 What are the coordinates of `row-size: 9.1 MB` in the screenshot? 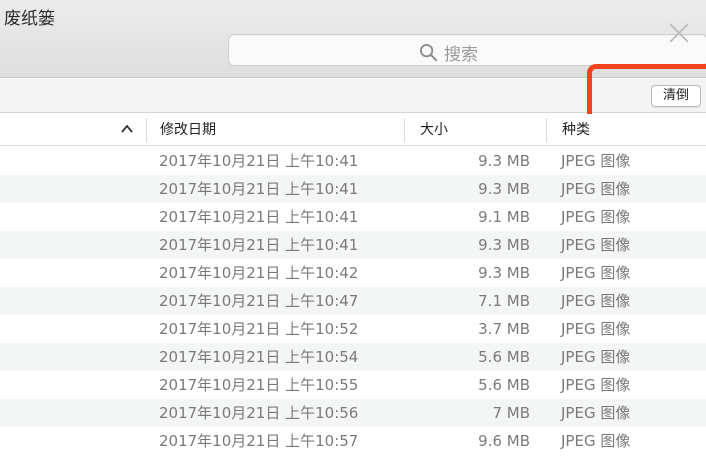 It's located at (504, 217).